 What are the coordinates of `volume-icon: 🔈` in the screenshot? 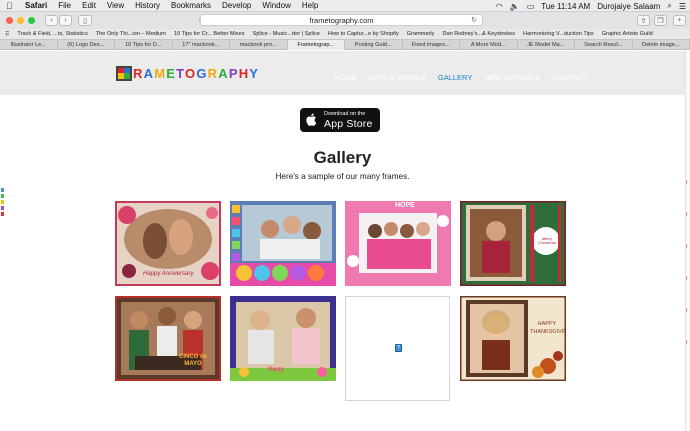 It's located at (515, 6).